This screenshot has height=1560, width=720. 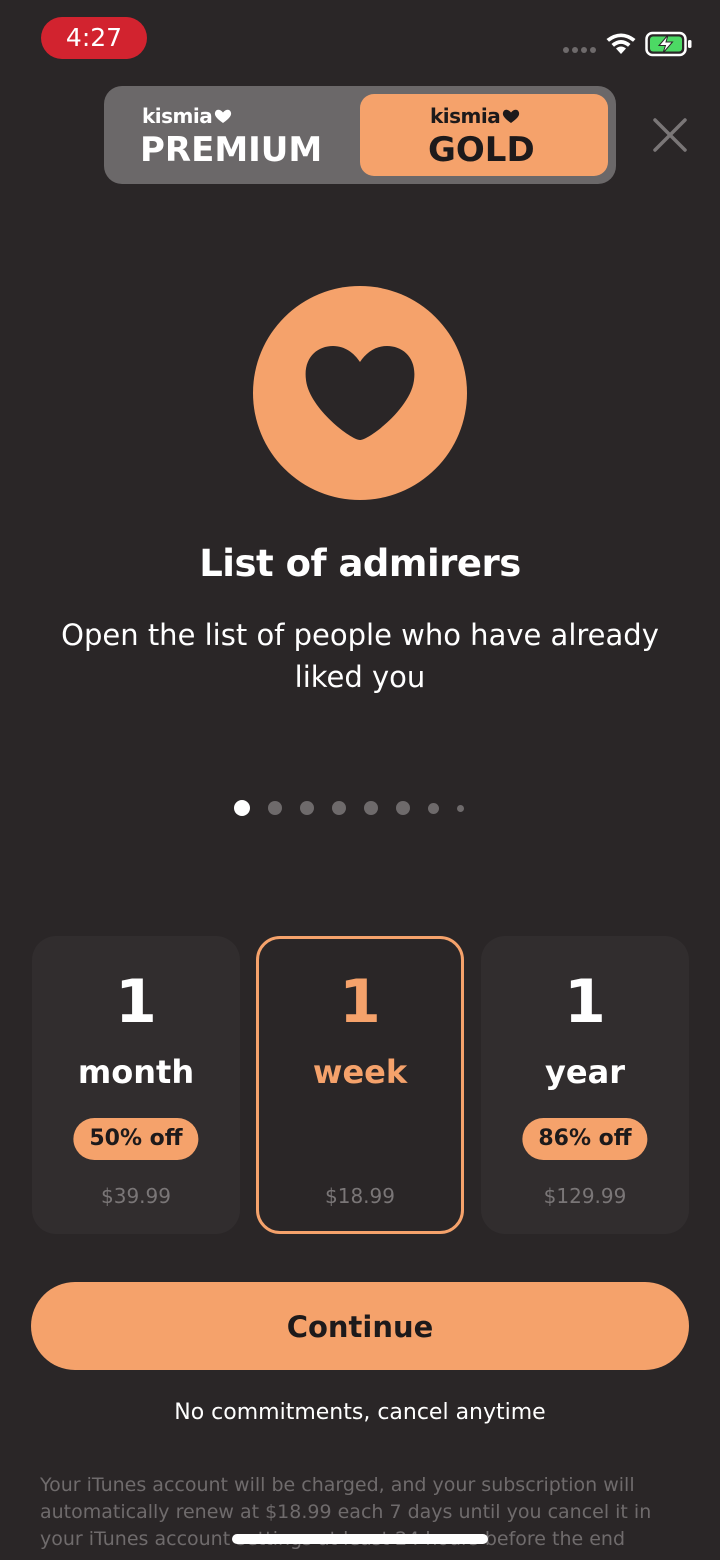 I want to click on plan-tier-toggle: kismia PREMIUM kismia GOLD, so click(x=360, y=135).